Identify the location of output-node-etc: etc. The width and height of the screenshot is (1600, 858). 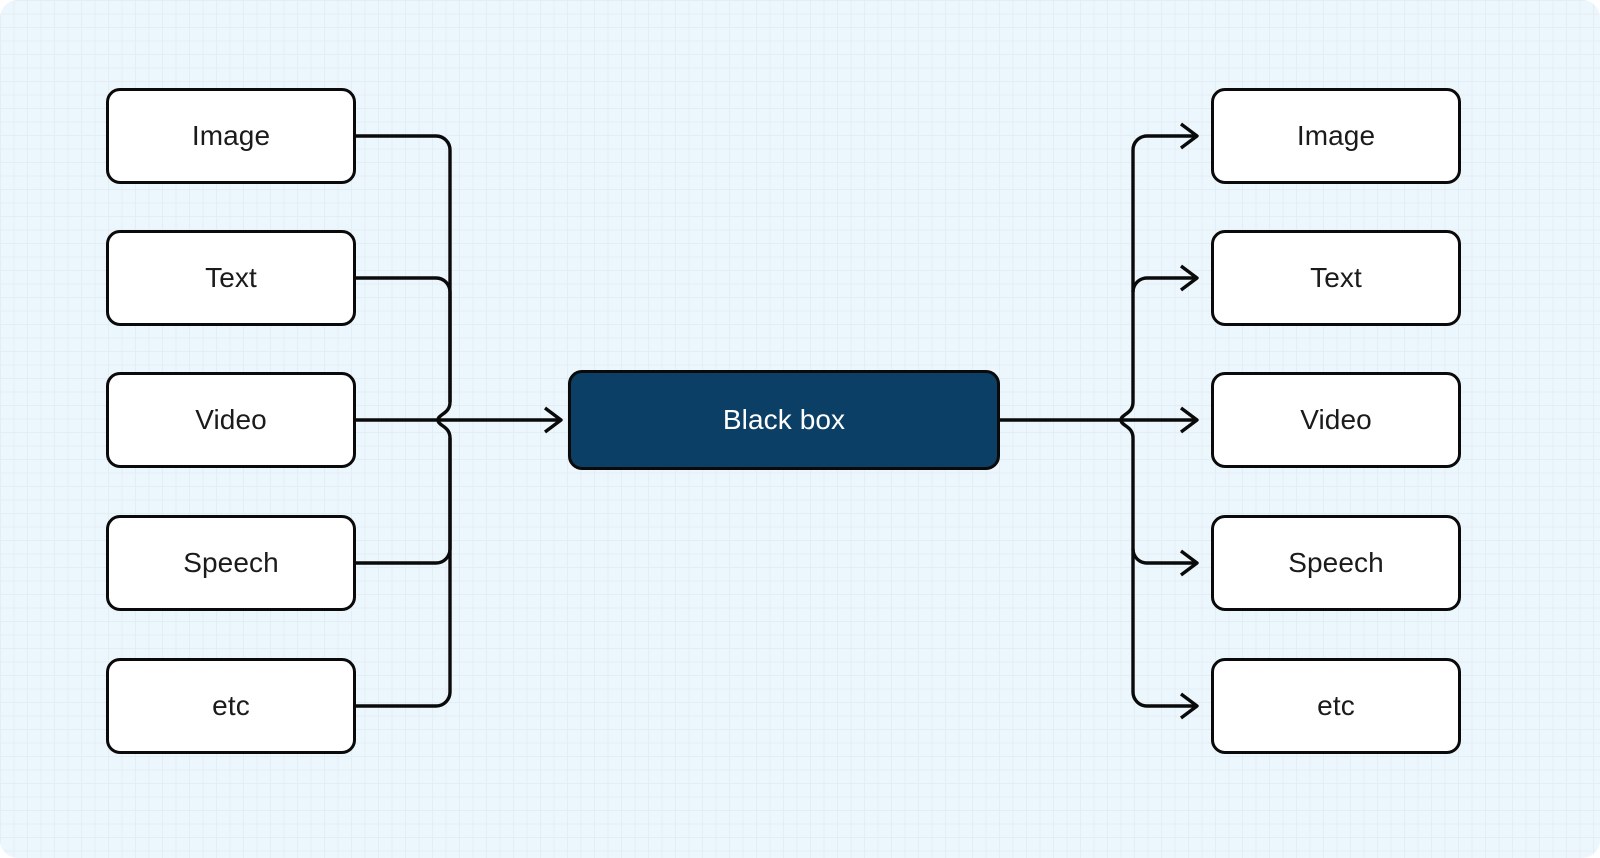
(1336, 706).